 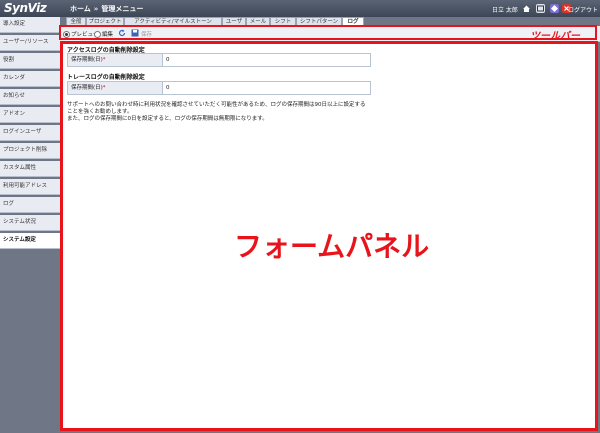 I want to click on sidebar-item-allowed-addresses: 利用可能アドレス, so click(x=30, y=187).